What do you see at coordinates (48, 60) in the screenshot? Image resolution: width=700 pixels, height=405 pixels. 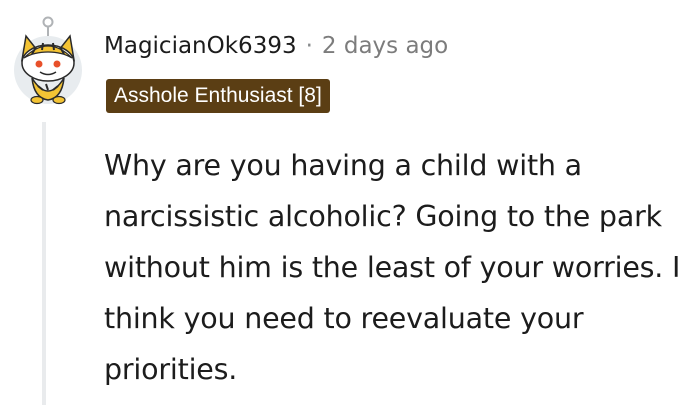 I see `user-avatar-icon` at bounding box center [48, 60].